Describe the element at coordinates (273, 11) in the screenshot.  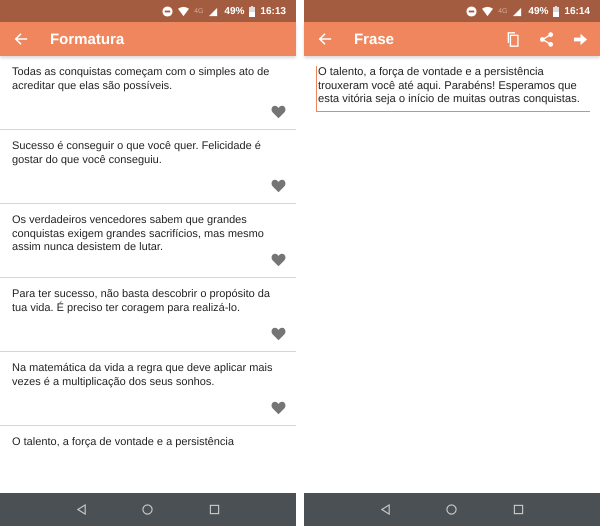
I see `status-time: 16:13` at that location.